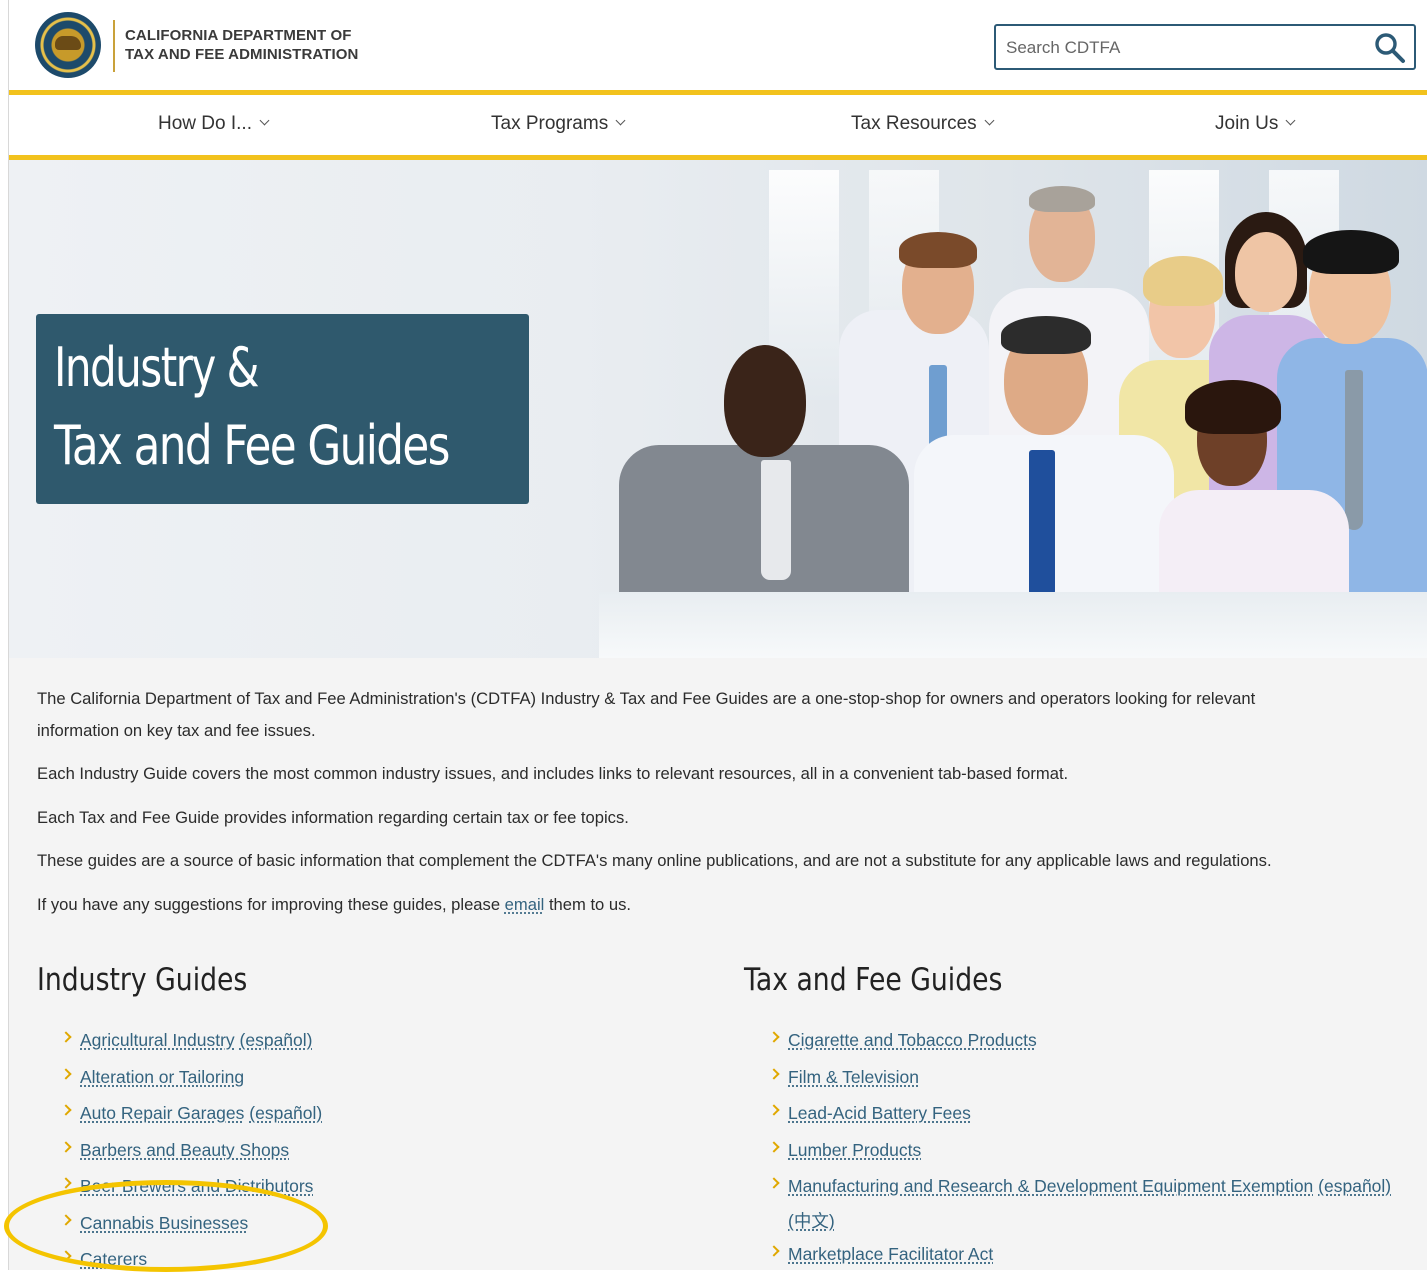  What do you see at coordinates (238, 35) in the screenshot?
I see `agency-name-line1: CALIFORNIA DEPARTMENT OF` at bounding box center [238, 35].